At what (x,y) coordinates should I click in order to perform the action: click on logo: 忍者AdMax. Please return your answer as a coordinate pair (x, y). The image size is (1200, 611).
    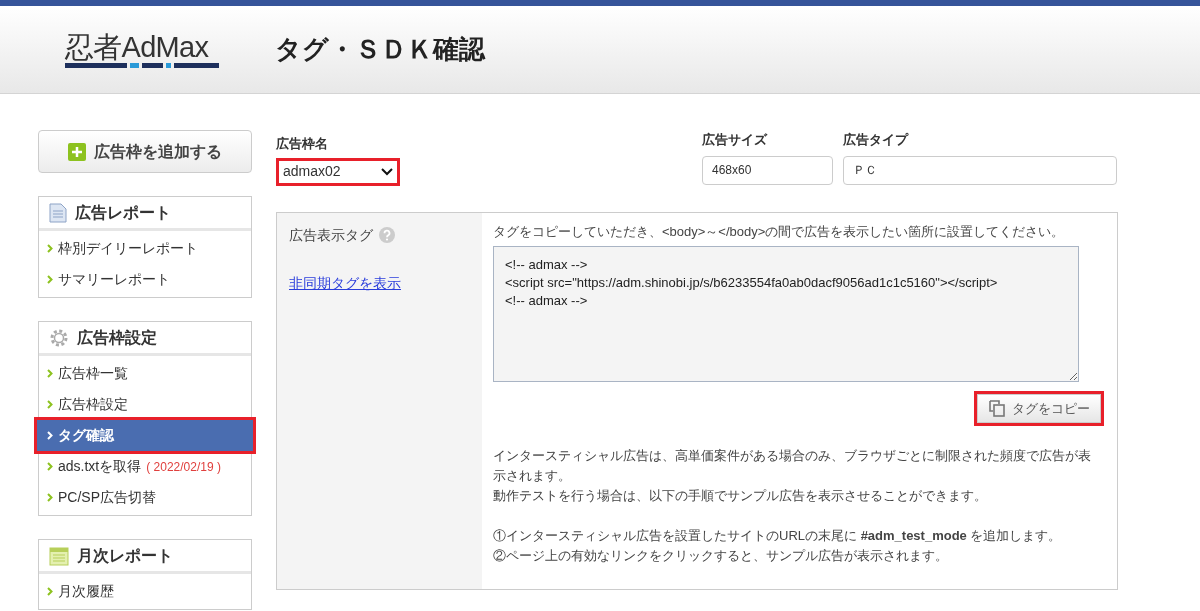
    Looking at the image, I should click on (142, 49).